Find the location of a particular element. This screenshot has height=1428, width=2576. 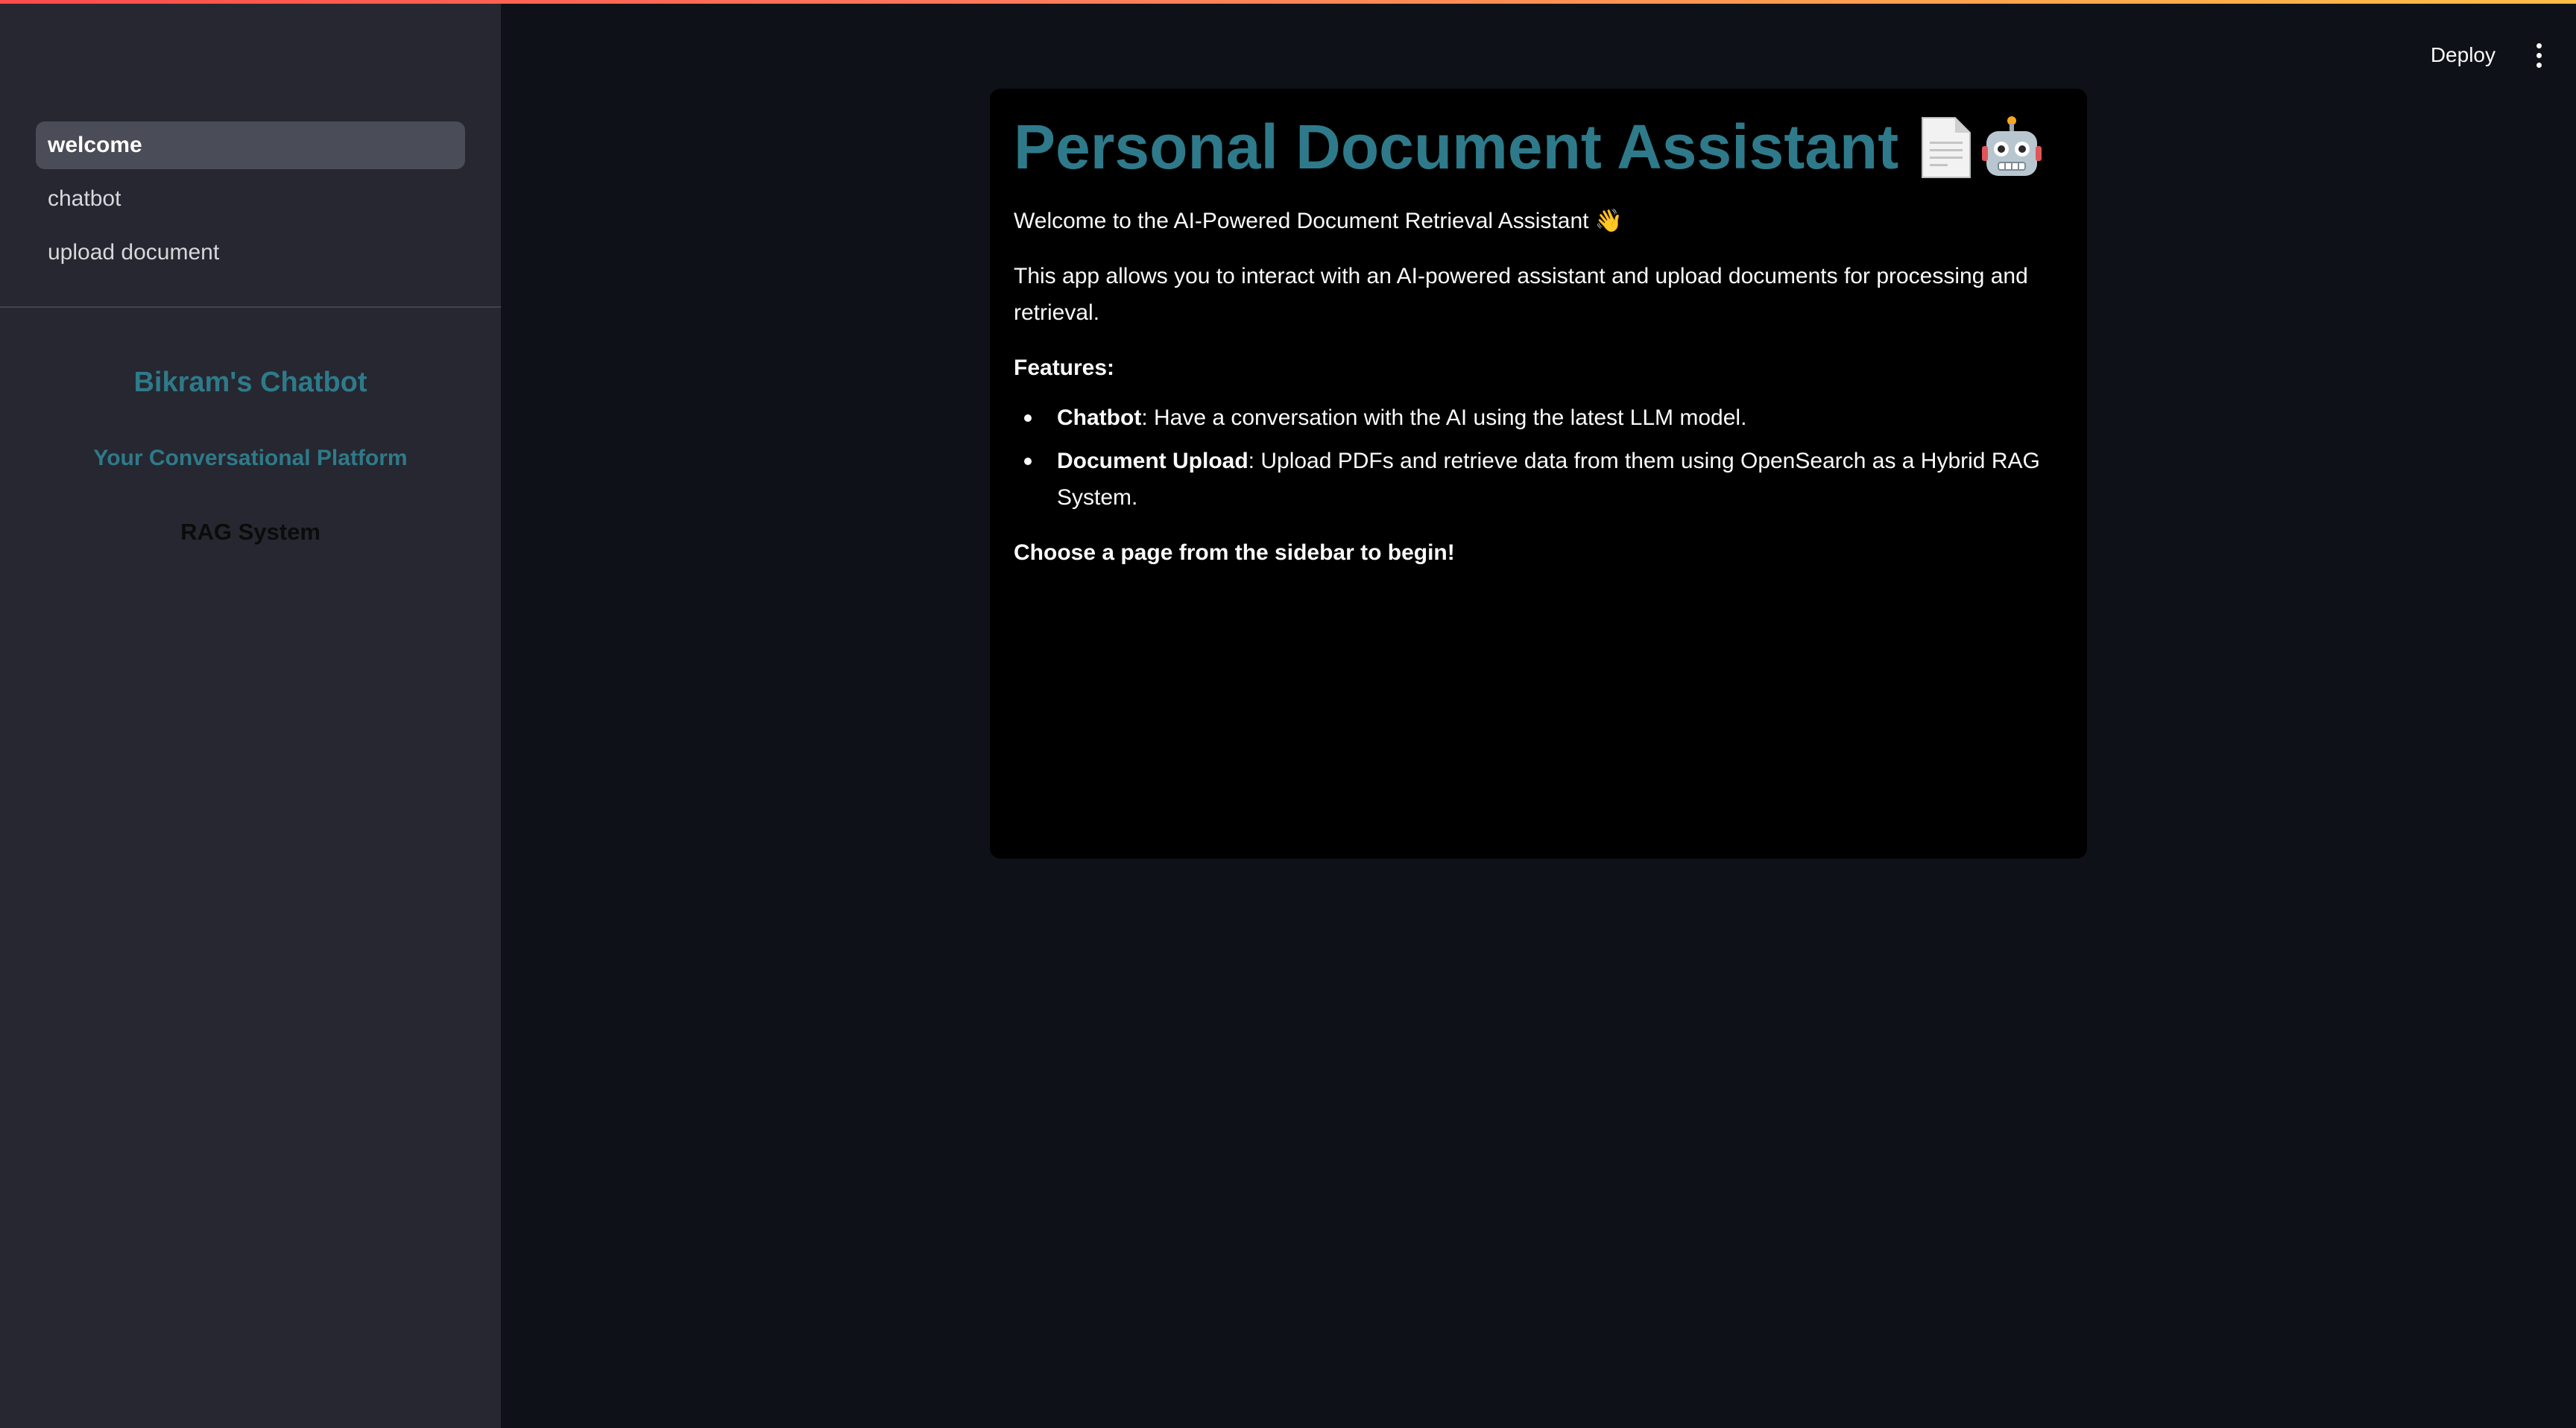

waving-hand-icon: 👋 is located at coordinates (1608, 221).